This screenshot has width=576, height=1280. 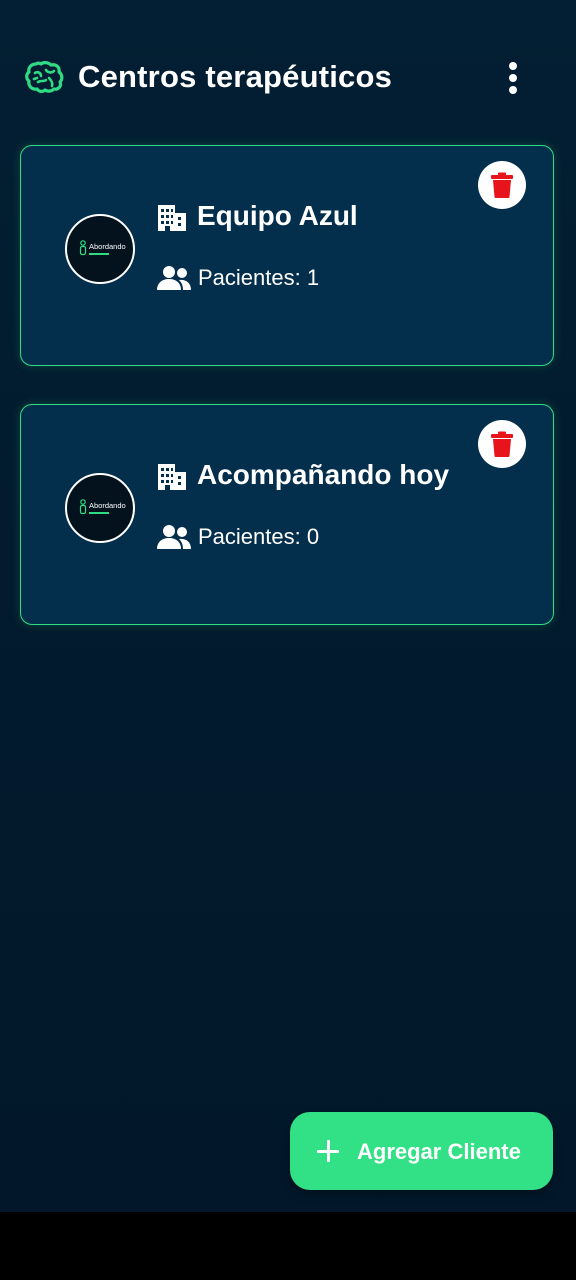 What do you see at coordinates (313, 536) in the screenshot?
I see `patients-count: 0` at bounding box center [313, 536].